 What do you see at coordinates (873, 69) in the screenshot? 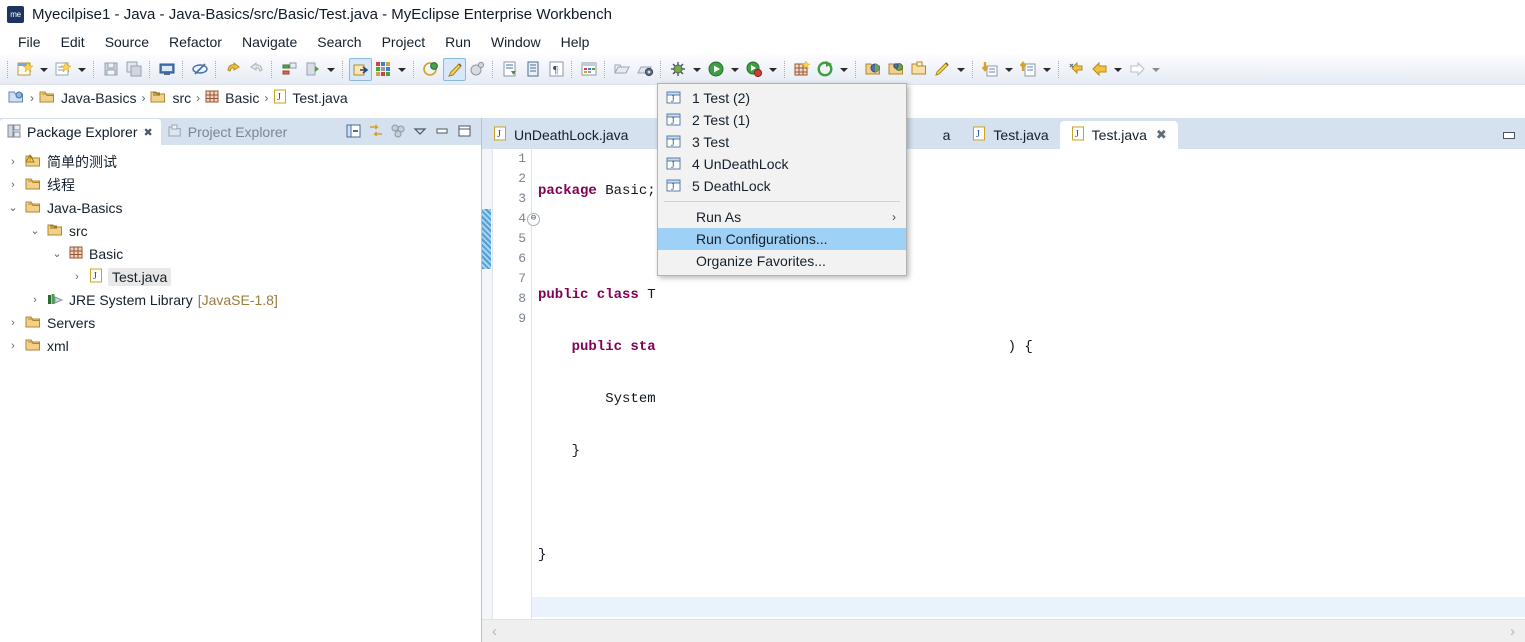
I see `open-package-icon` at bounding box center [873, 69].